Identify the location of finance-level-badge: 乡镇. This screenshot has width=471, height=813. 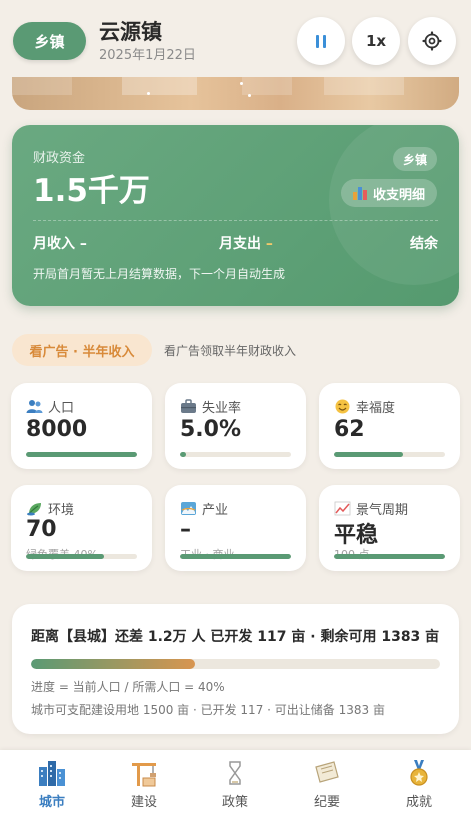
(414, 159).